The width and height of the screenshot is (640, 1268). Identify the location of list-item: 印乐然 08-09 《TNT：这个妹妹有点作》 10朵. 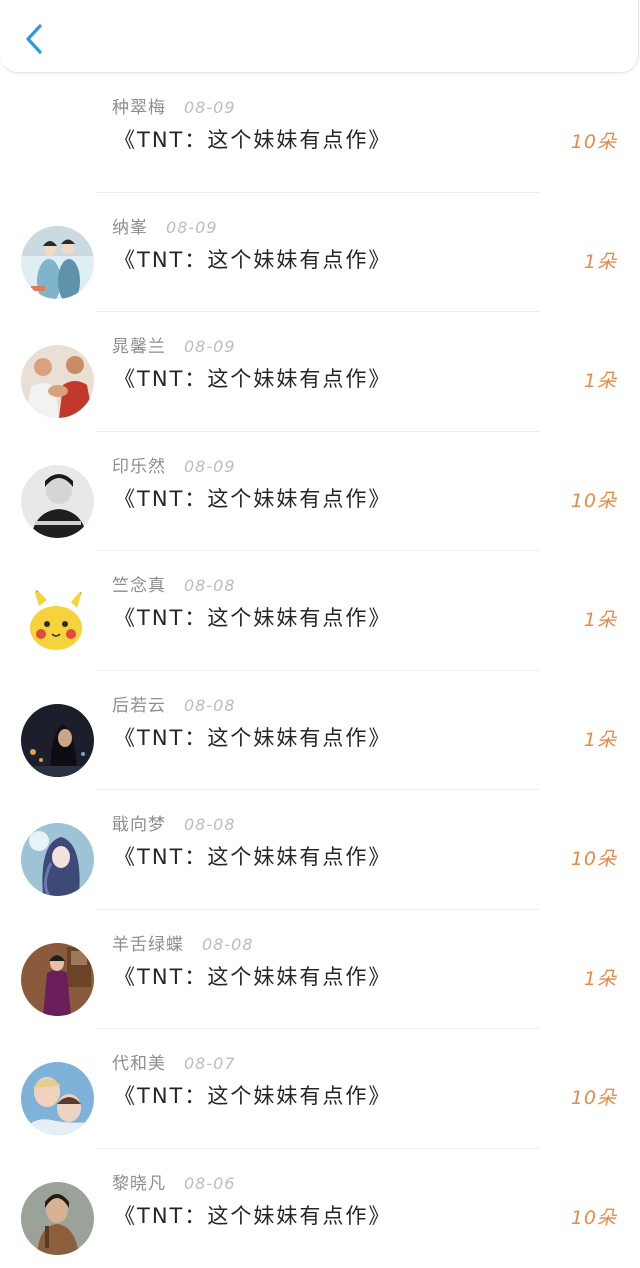
(320, 492).